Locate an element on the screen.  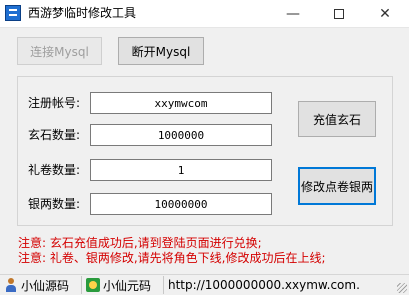
title-bar: 西游梦临时修改工具 — ✕ is located at coordinates (204, 14).